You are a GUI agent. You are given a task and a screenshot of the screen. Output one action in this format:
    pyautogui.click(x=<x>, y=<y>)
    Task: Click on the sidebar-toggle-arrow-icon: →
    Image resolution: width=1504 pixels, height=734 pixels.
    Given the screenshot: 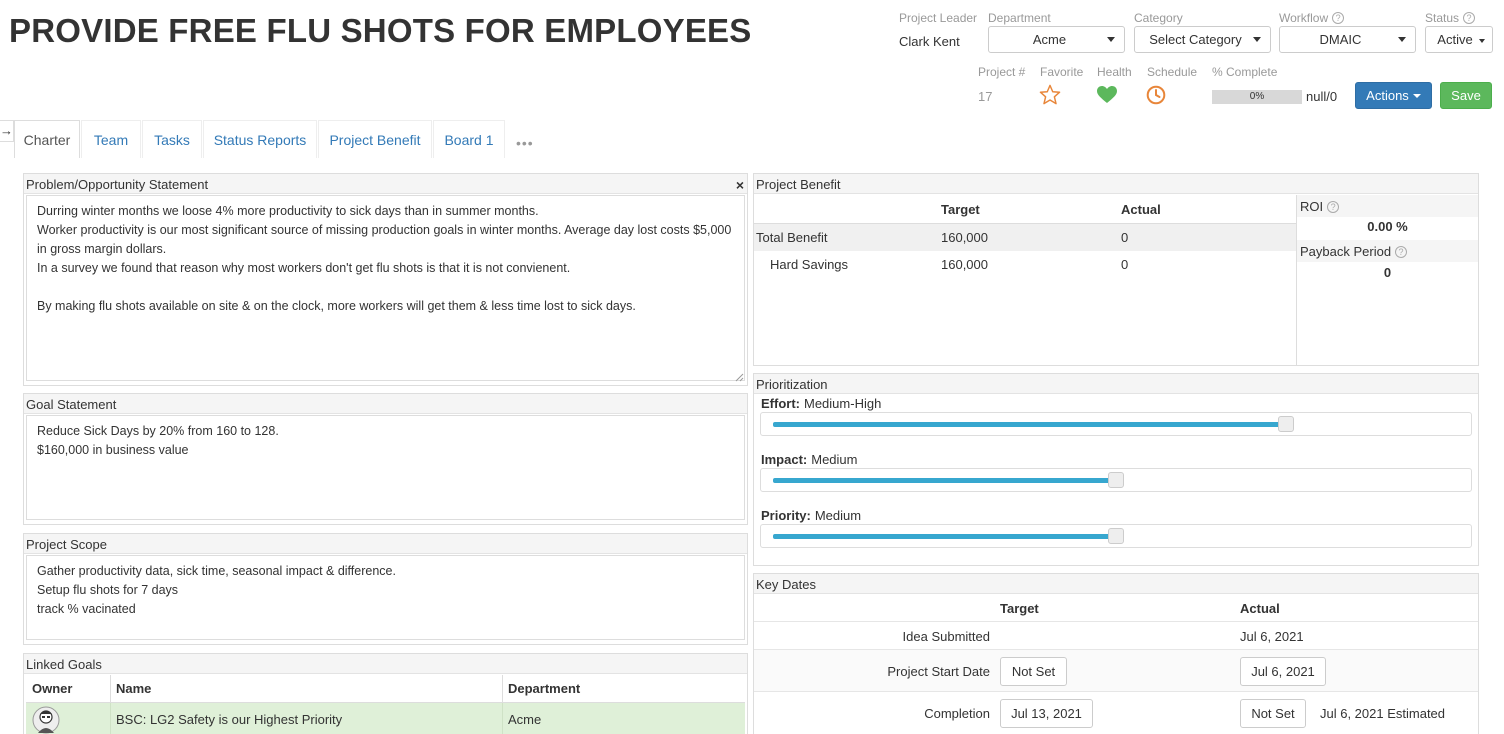 What is the action you would take?
    pyautogui.click(x=7, y=131)
    